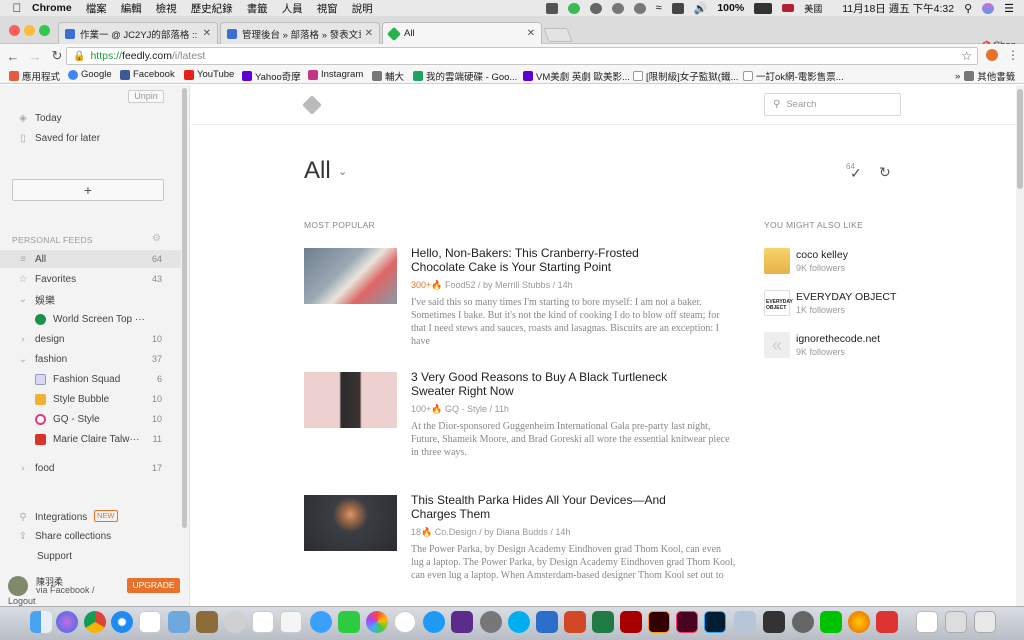 This screenshot has width=1024, height=640. What do you see at coordinates (90, 299) in the screenshot?
I see `sidebar-category-entertainment: ⌄ 娛樂` at bounding box center [90, 299].